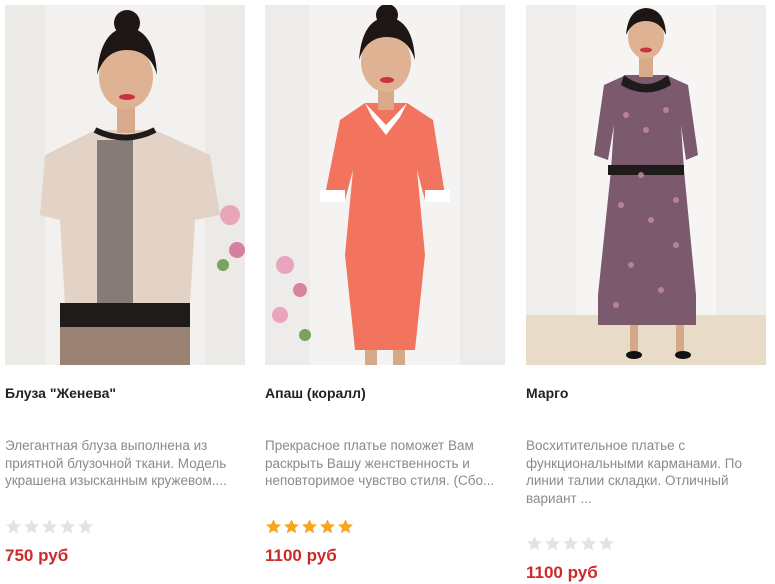 This screenshot has height=584, width=775. What do you see at coordinates (60, 393) in the screenshot?
I see `product-title: Блуза "Женева"` at bounding box center [60, 393].